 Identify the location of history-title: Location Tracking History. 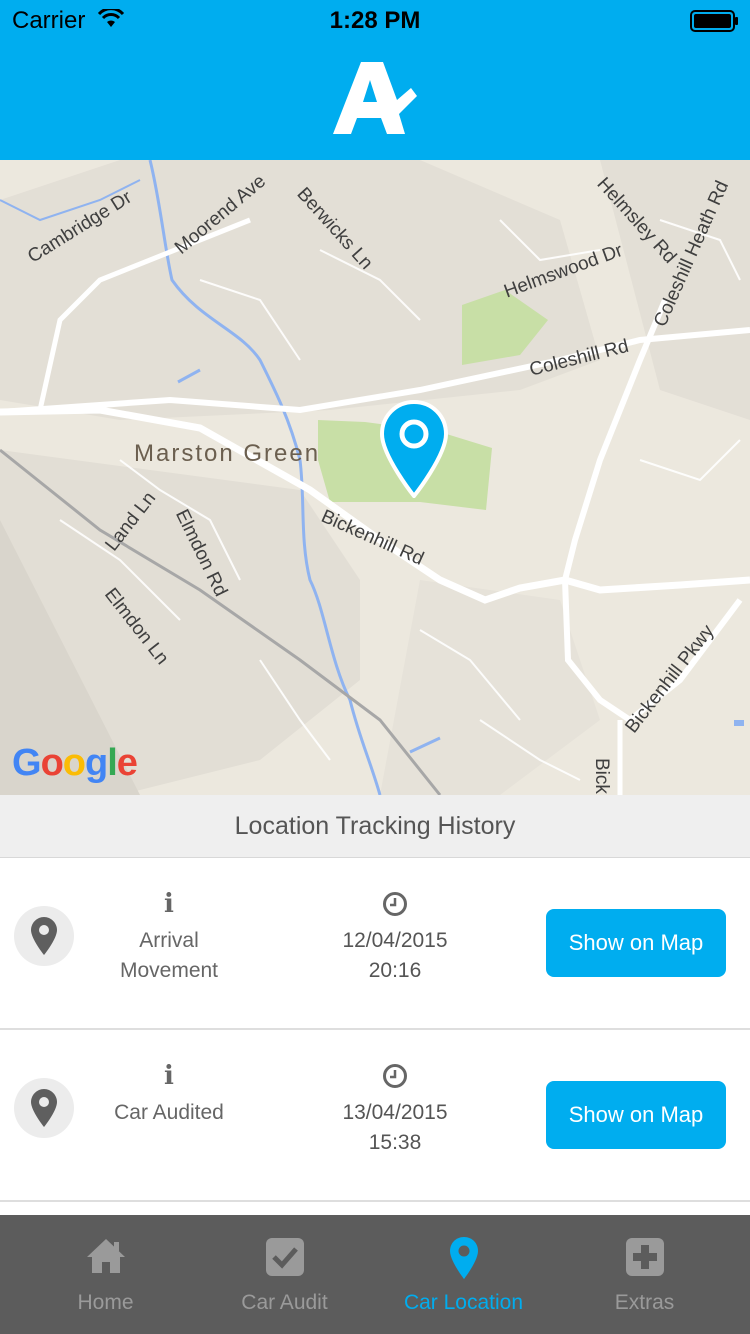
(375, 826).